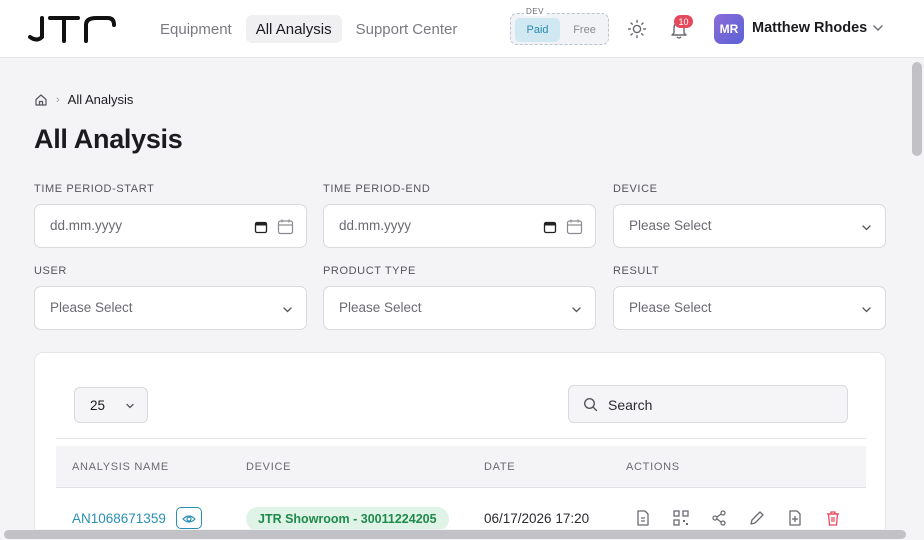  Describe the element at coordinates (499, 467) in the screenshot. I see `column-header-date: DATE` at that location.